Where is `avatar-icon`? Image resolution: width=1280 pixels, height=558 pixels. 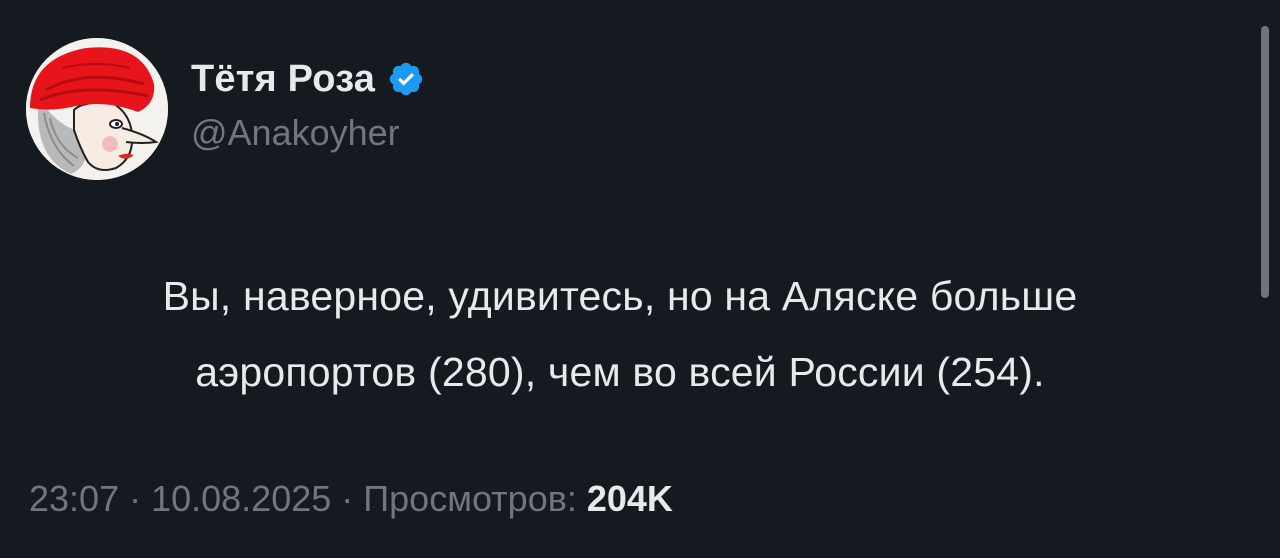
avatar-icon is located at coordinates (97, 109).